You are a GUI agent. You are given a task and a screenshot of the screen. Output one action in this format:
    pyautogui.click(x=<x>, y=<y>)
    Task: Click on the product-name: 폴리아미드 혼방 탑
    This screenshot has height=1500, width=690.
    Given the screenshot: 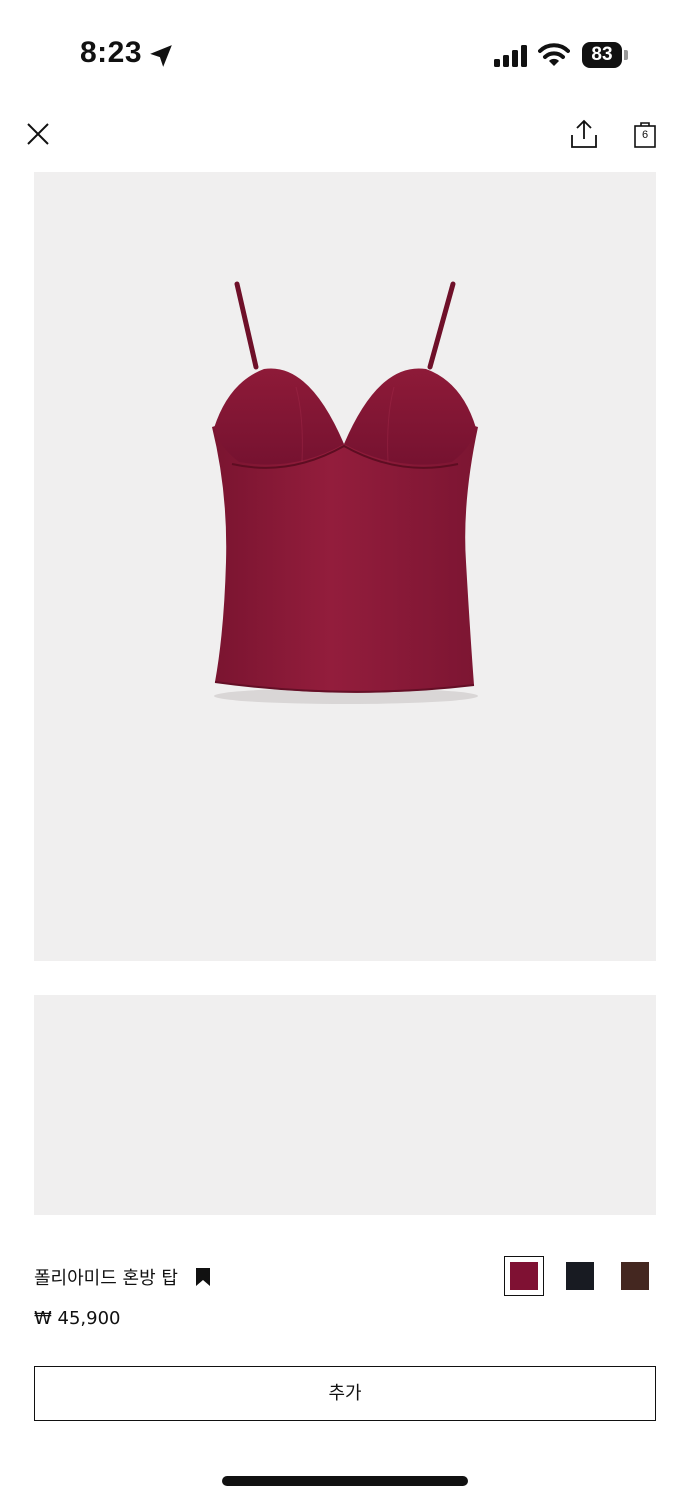 What is the action you would take?
    pyautogui.click(x=106, y=1278)
    